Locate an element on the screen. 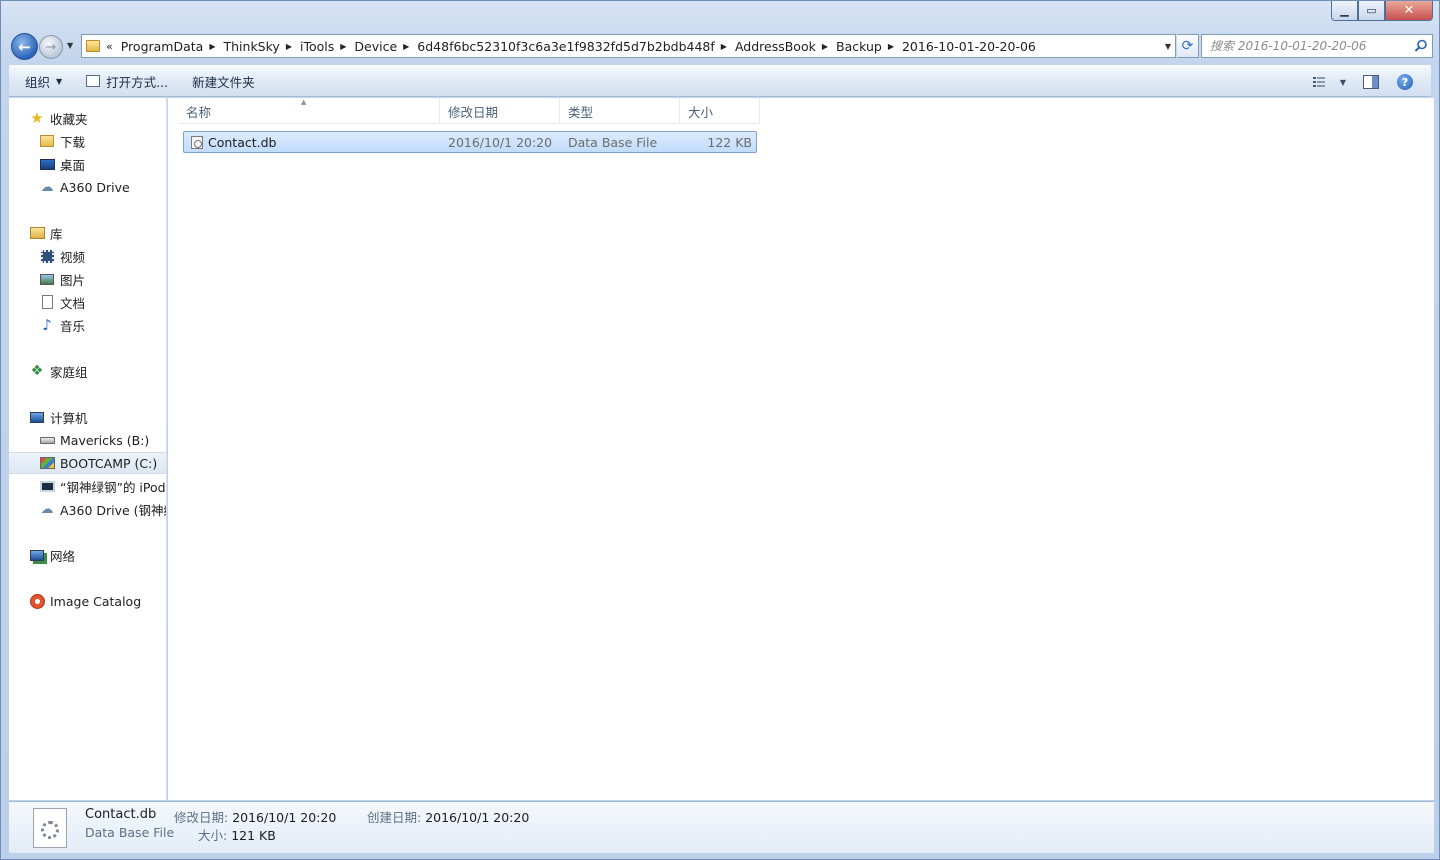 This screenshot has width=1440, height=860. view-options-dropdown: ▼ is located at coordinates (1343, 82).